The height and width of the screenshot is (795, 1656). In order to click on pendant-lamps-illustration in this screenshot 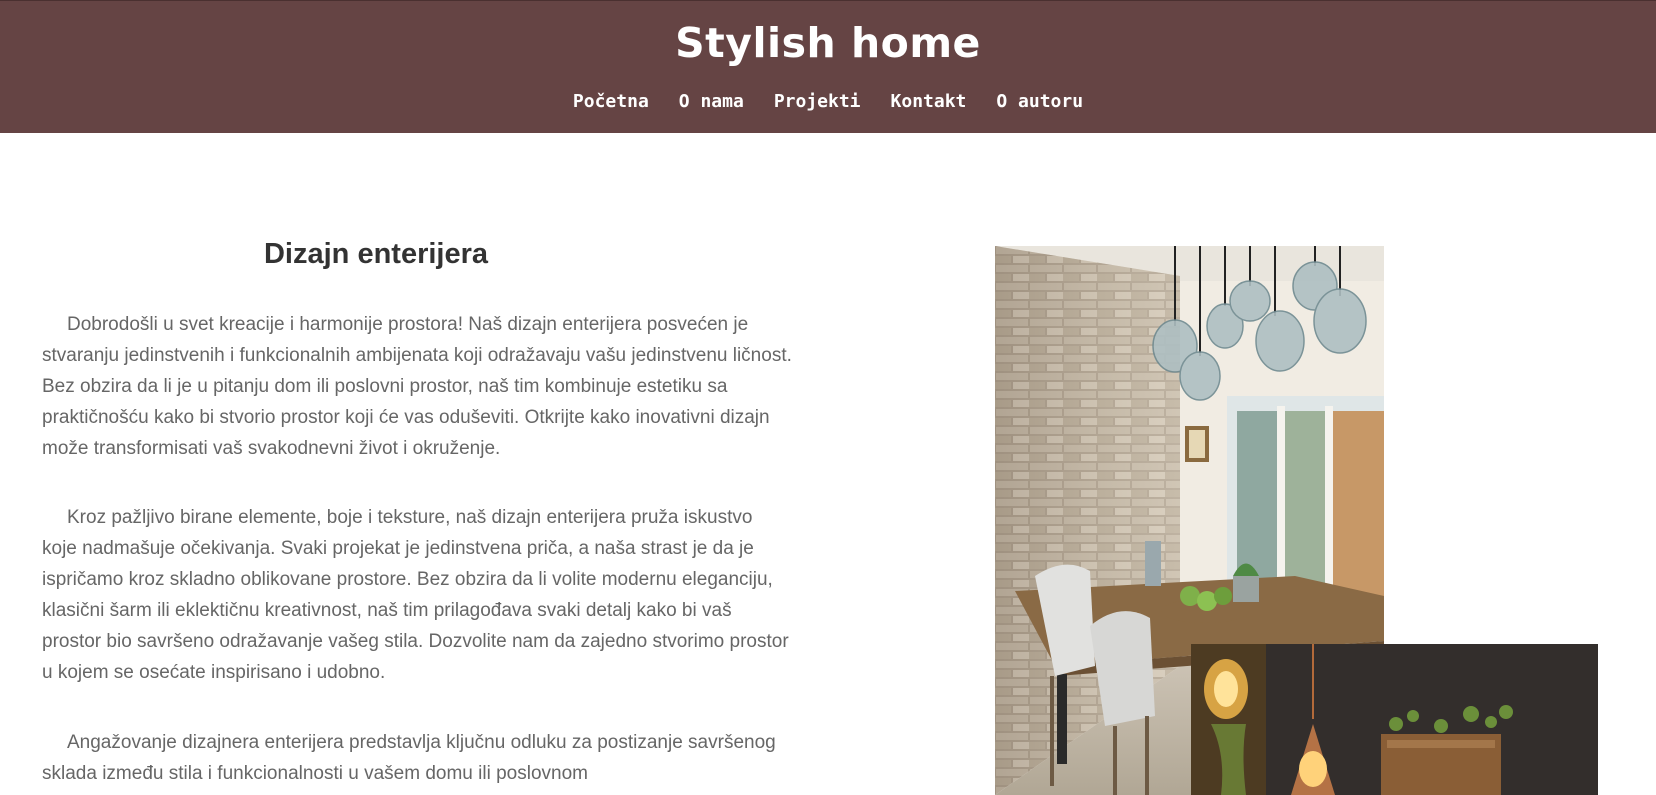, I will do `click(1394, 719)`.